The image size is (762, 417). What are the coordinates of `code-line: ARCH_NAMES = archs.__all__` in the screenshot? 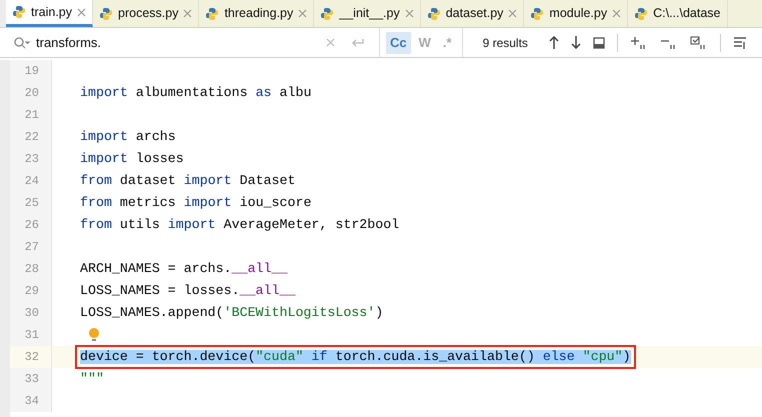 It's located at (184, 269).